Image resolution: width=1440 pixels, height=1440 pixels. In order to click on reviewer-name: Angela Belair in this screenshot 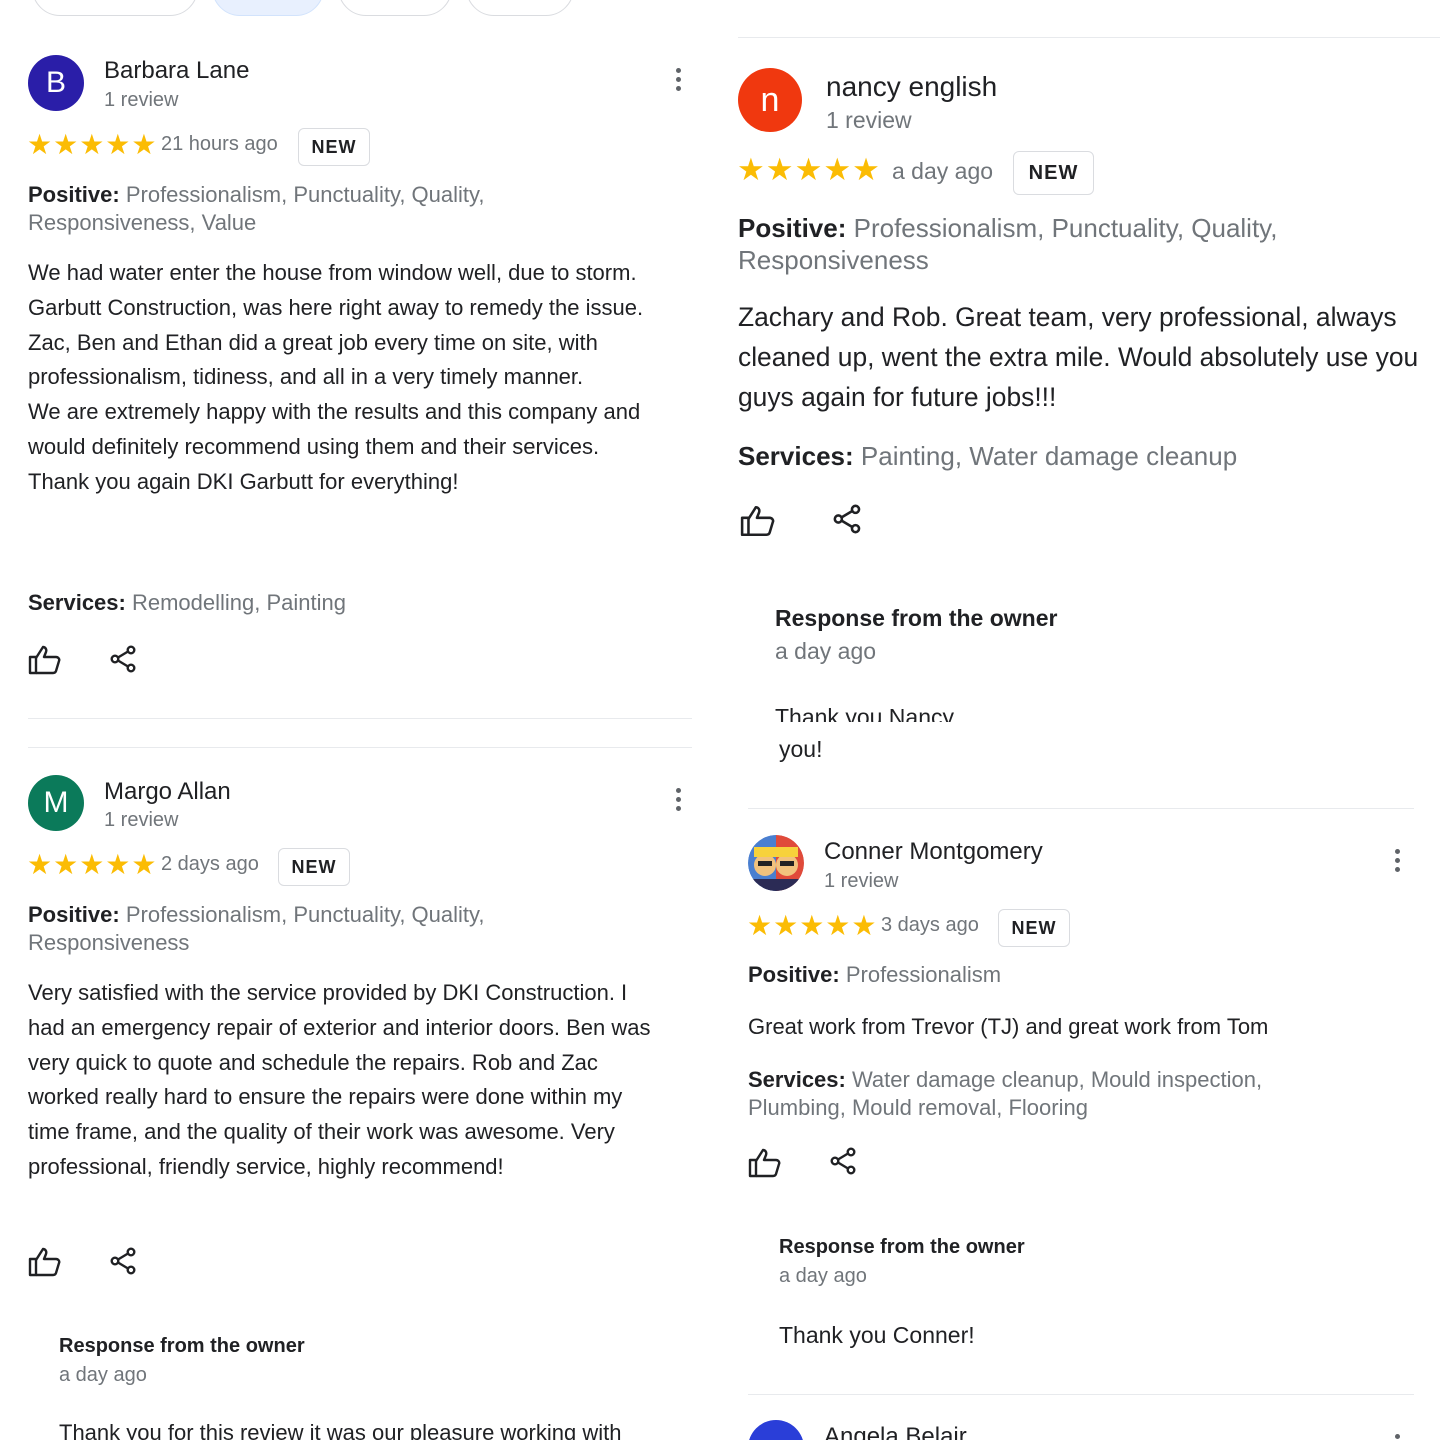, I will do `click(895, 1431)`.